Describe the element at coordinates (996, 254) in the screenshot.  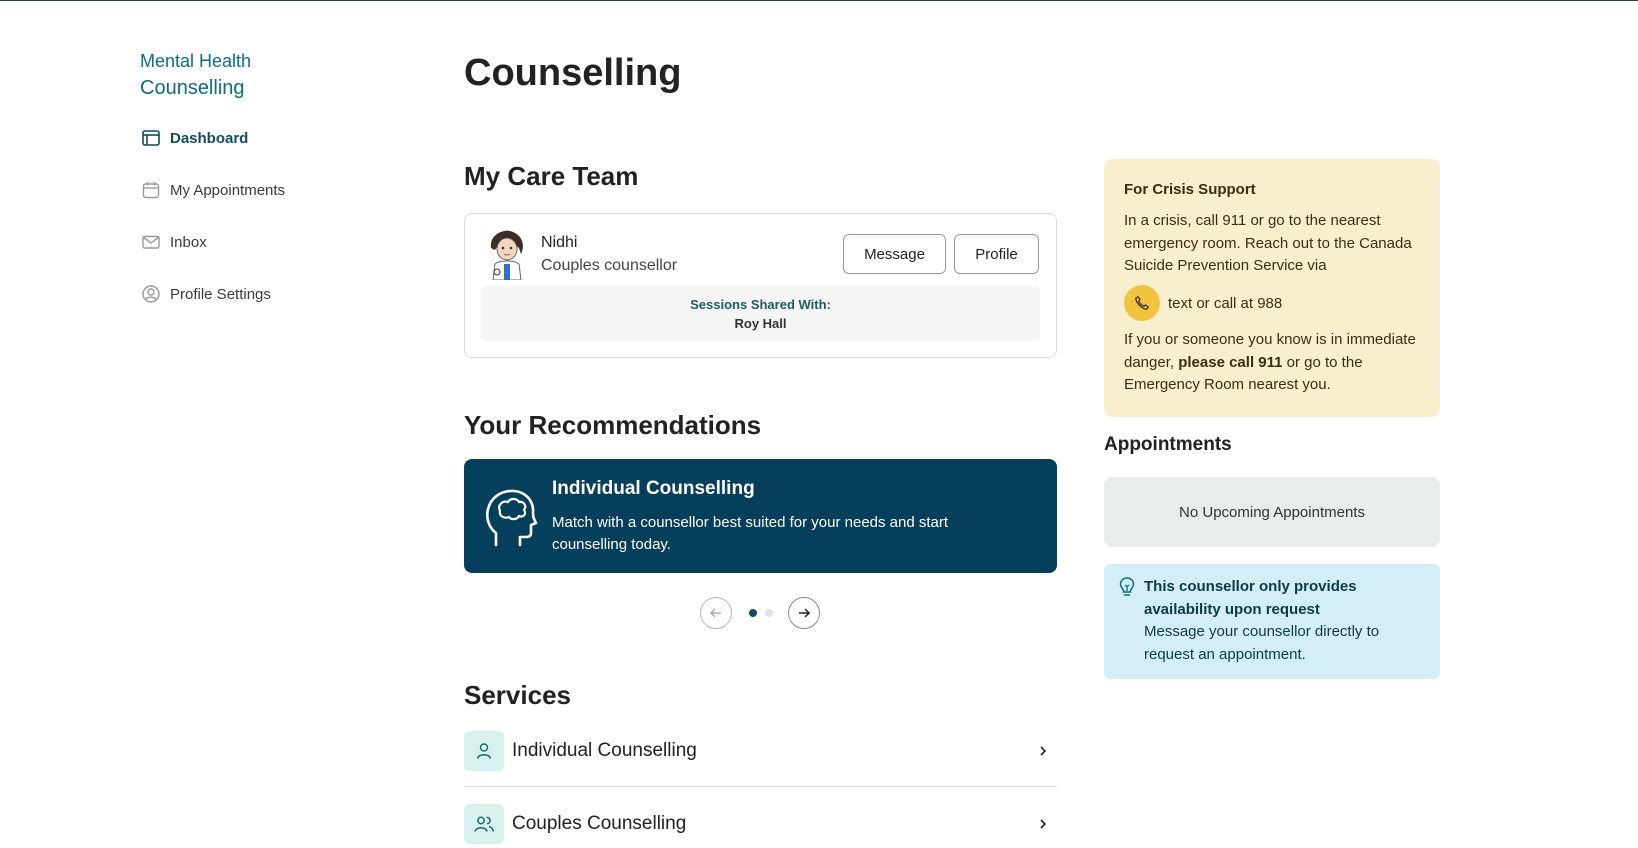
I see `profile-button: Profile` at that location.